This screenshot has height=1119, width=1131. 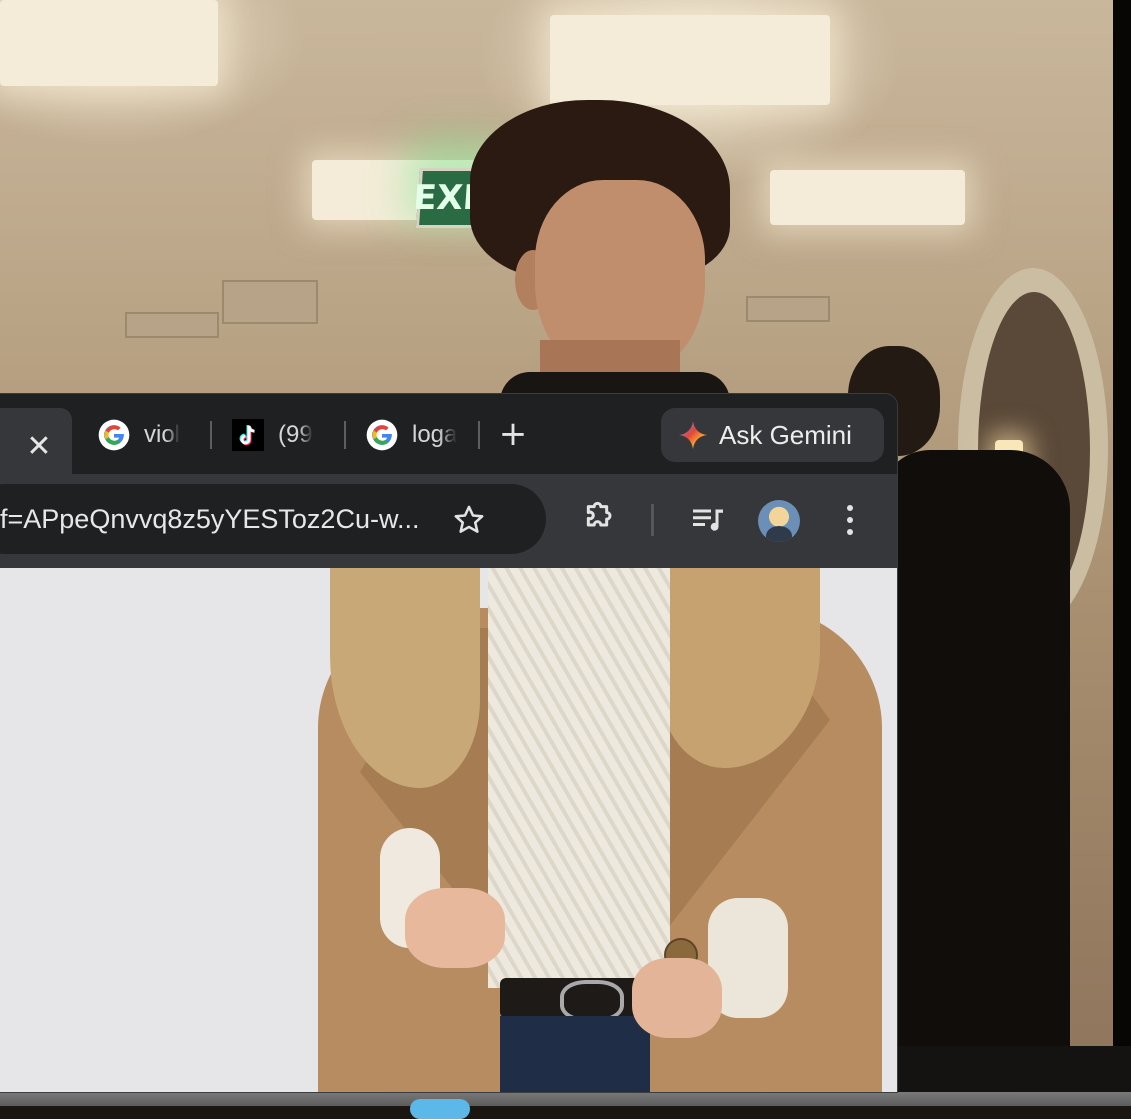 What do you see at coordinates (248, 435) in the screenshot?
I see `tiktok-icon` at bounding box center [248, 435].